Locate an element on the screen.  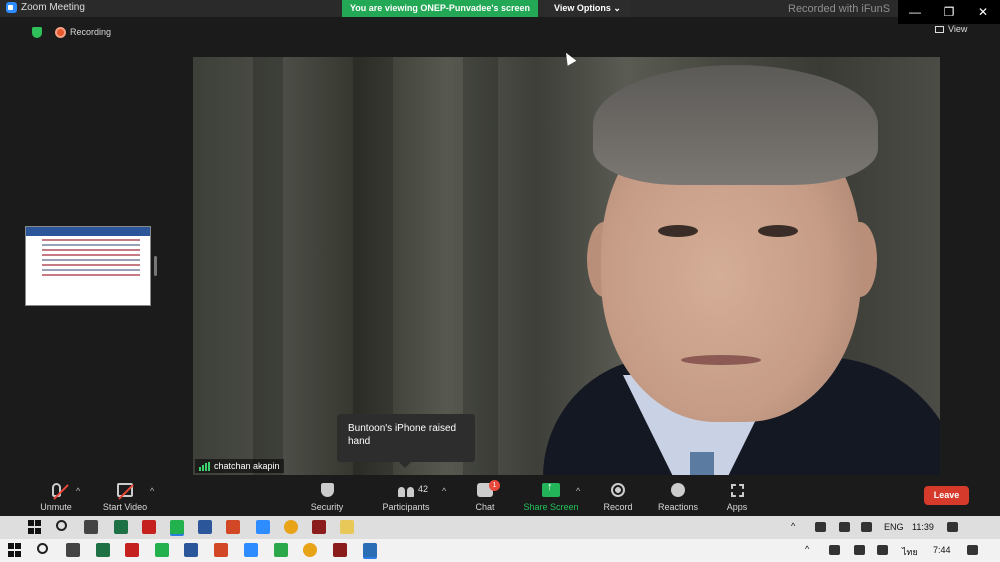
grid-view-icon is located at coordinates (939, 29).